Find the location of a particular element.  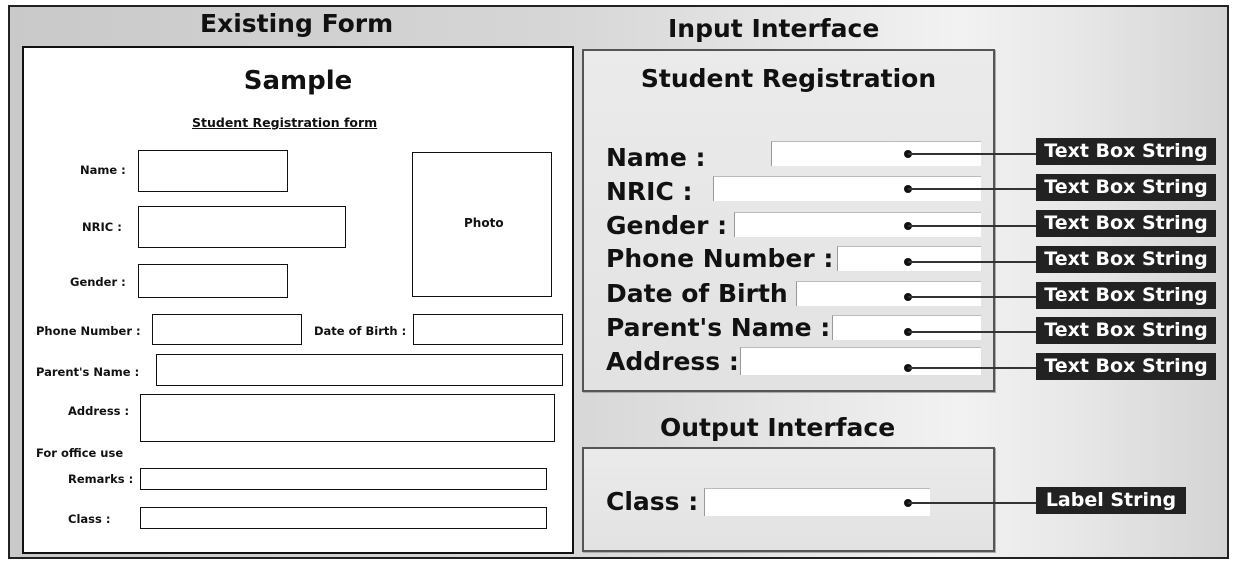

input-name-label: Name : is located at coordinates (656, 157).